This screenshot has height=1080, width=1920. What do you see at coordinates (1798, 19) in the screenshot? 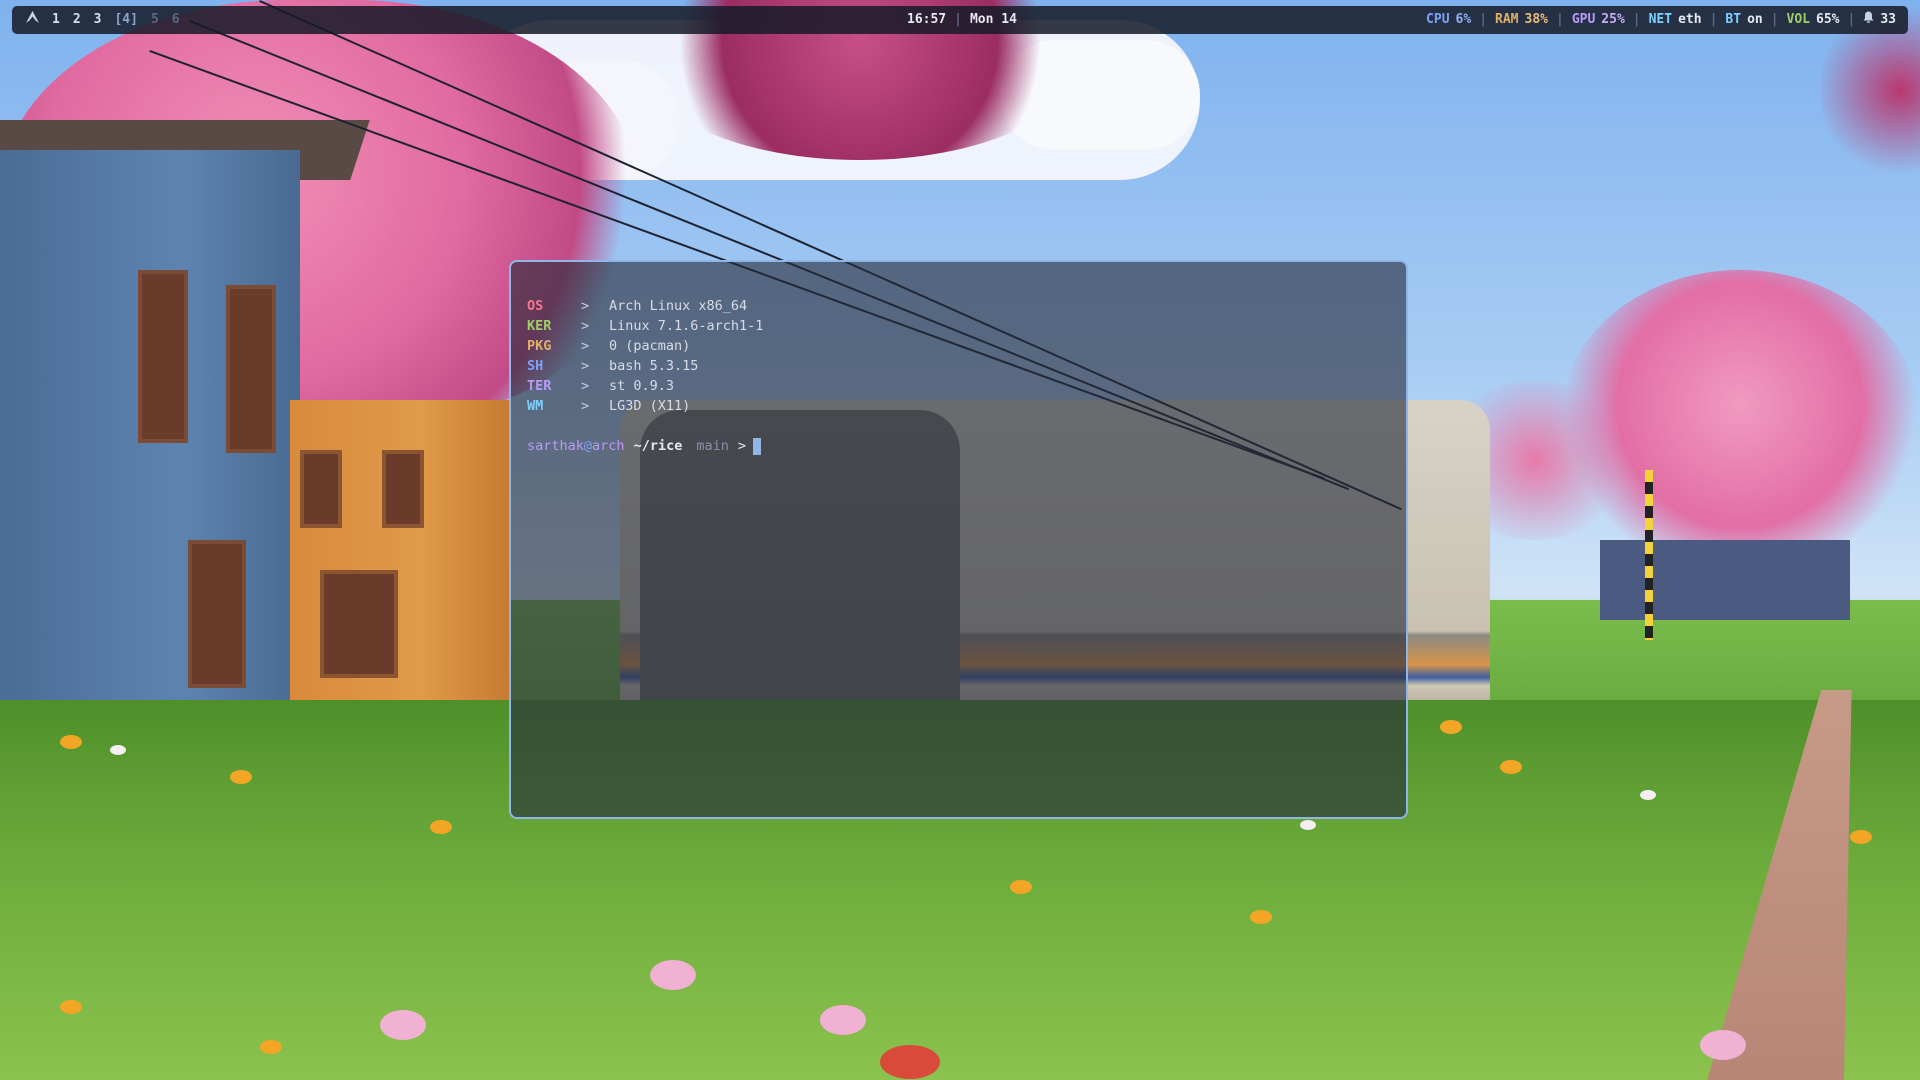
I see `volume-label: VOL` at bounding box center [1798, 19].